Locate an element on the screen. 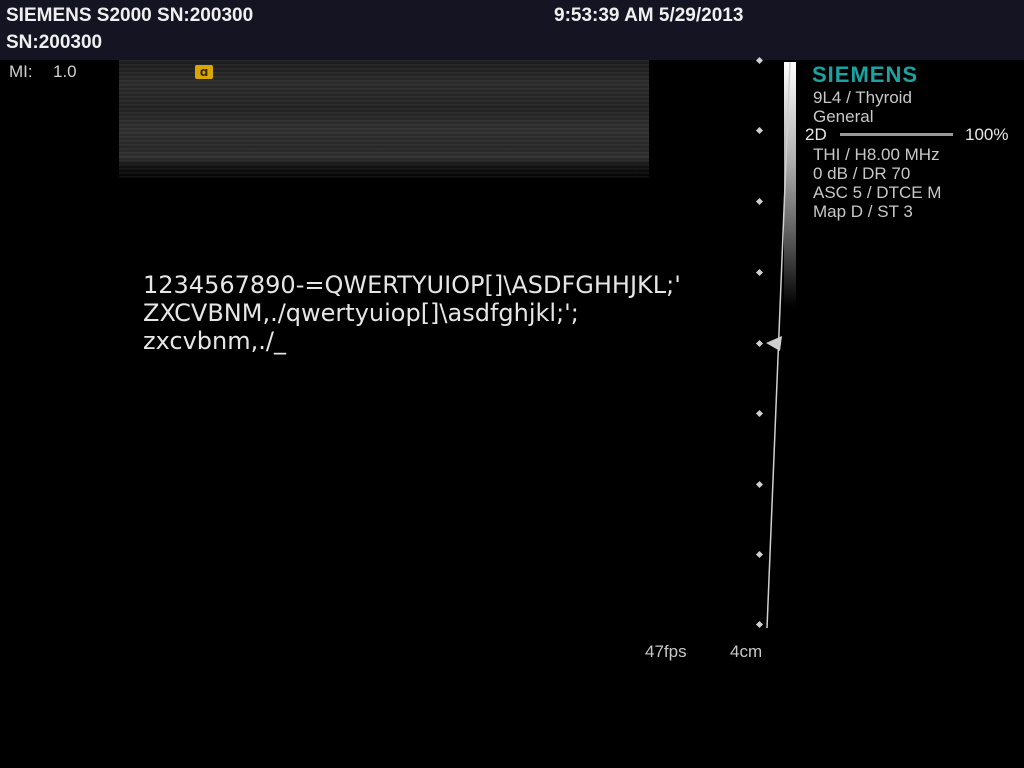 Image resolution: width=1024 pixels, height=768 pixels. param-thi: THI / H8.00 MHz is located at coordinates (876, 154).